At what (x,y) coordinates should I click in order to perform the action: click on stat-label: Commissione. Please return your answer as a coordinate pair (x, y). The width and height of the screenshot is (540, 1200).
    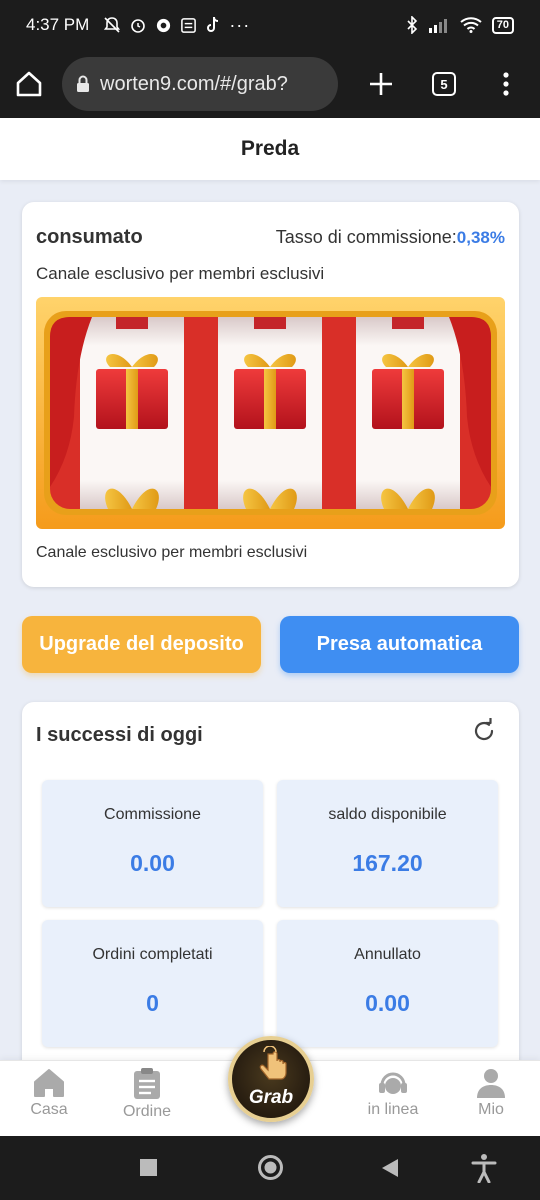
    Looking at the image, I should click on (152, 814).